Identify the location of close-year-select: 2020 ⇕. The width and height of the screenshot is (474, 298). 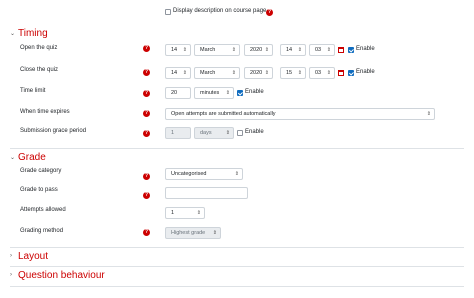
(258, 73).